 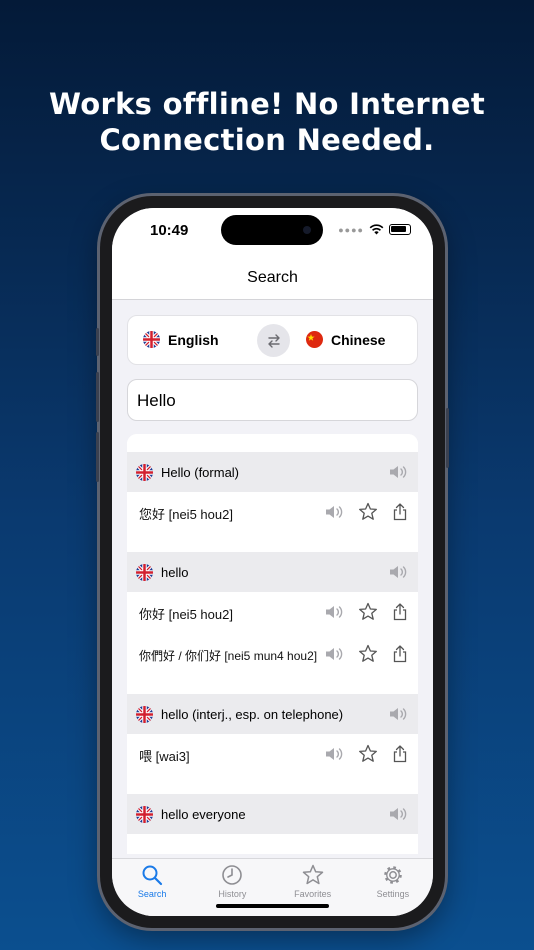 I want to click on tab-history-label: History, so click(x=232, y=894).